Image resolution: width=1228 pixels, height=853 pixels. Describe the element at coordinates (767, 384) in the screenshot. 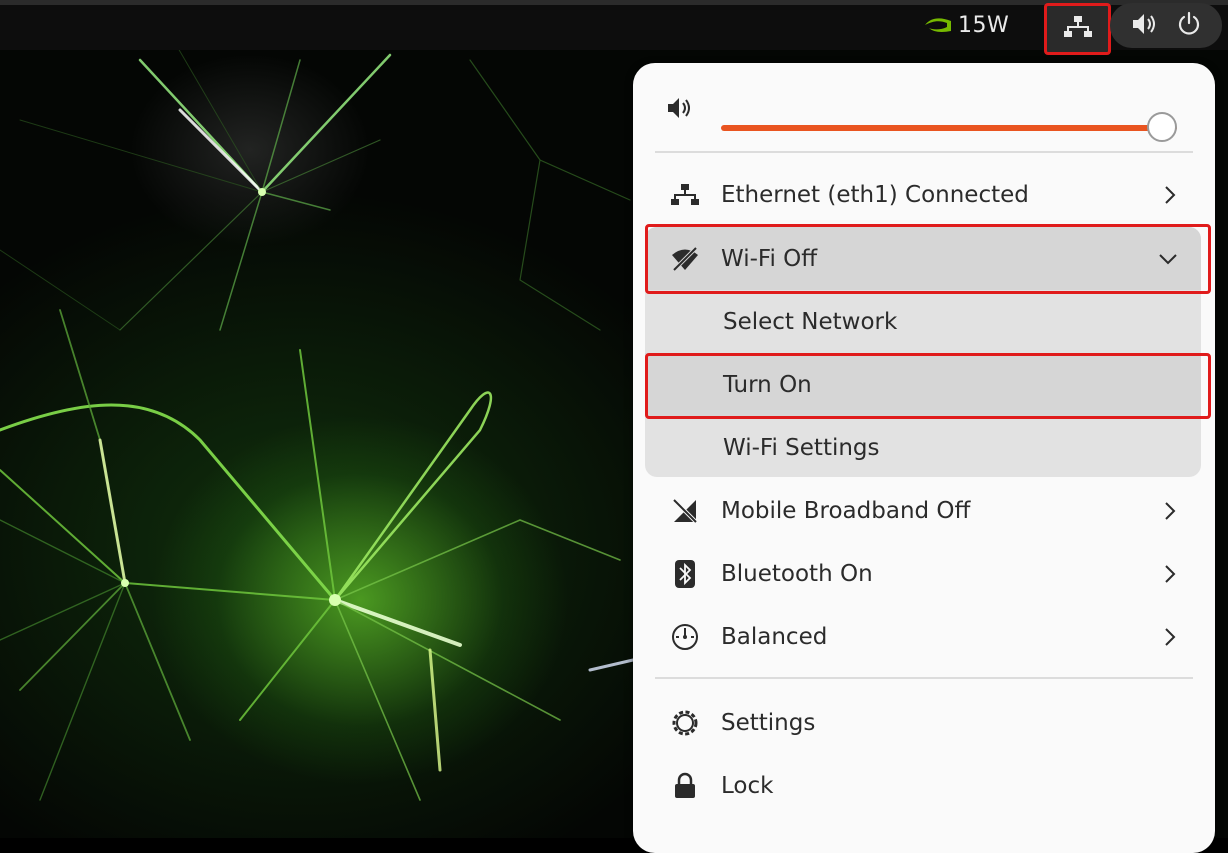

I see `turn-on-label: Turn On` at that location.